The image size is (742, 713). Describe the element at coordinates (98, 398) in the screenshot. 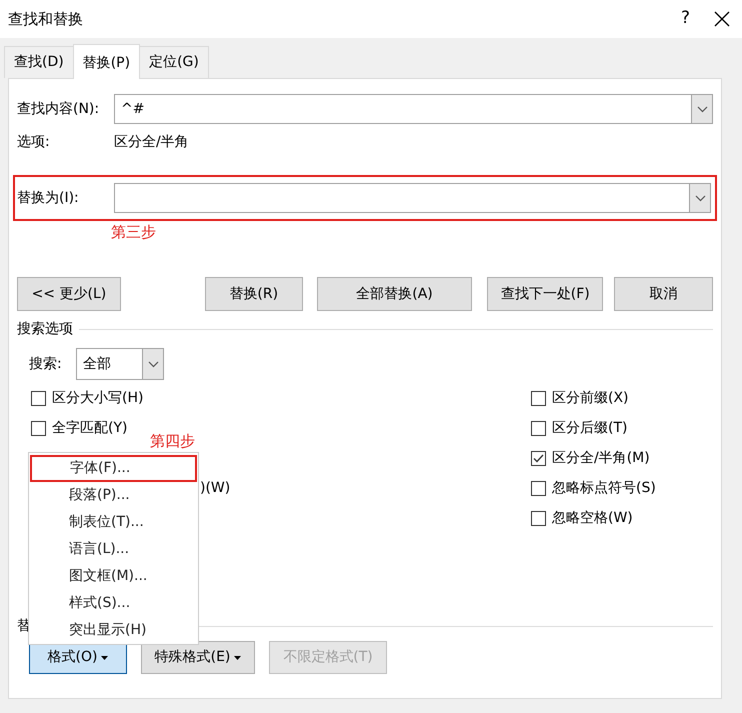

I see `checkbox-label: 区分大小写(H)` at that location.